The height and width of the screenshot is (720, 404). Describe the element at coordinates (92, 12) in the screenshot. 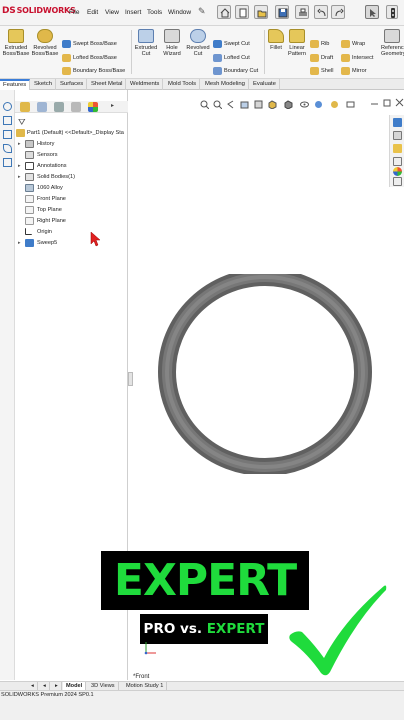

I see `menu-edit: Edit` at that location.